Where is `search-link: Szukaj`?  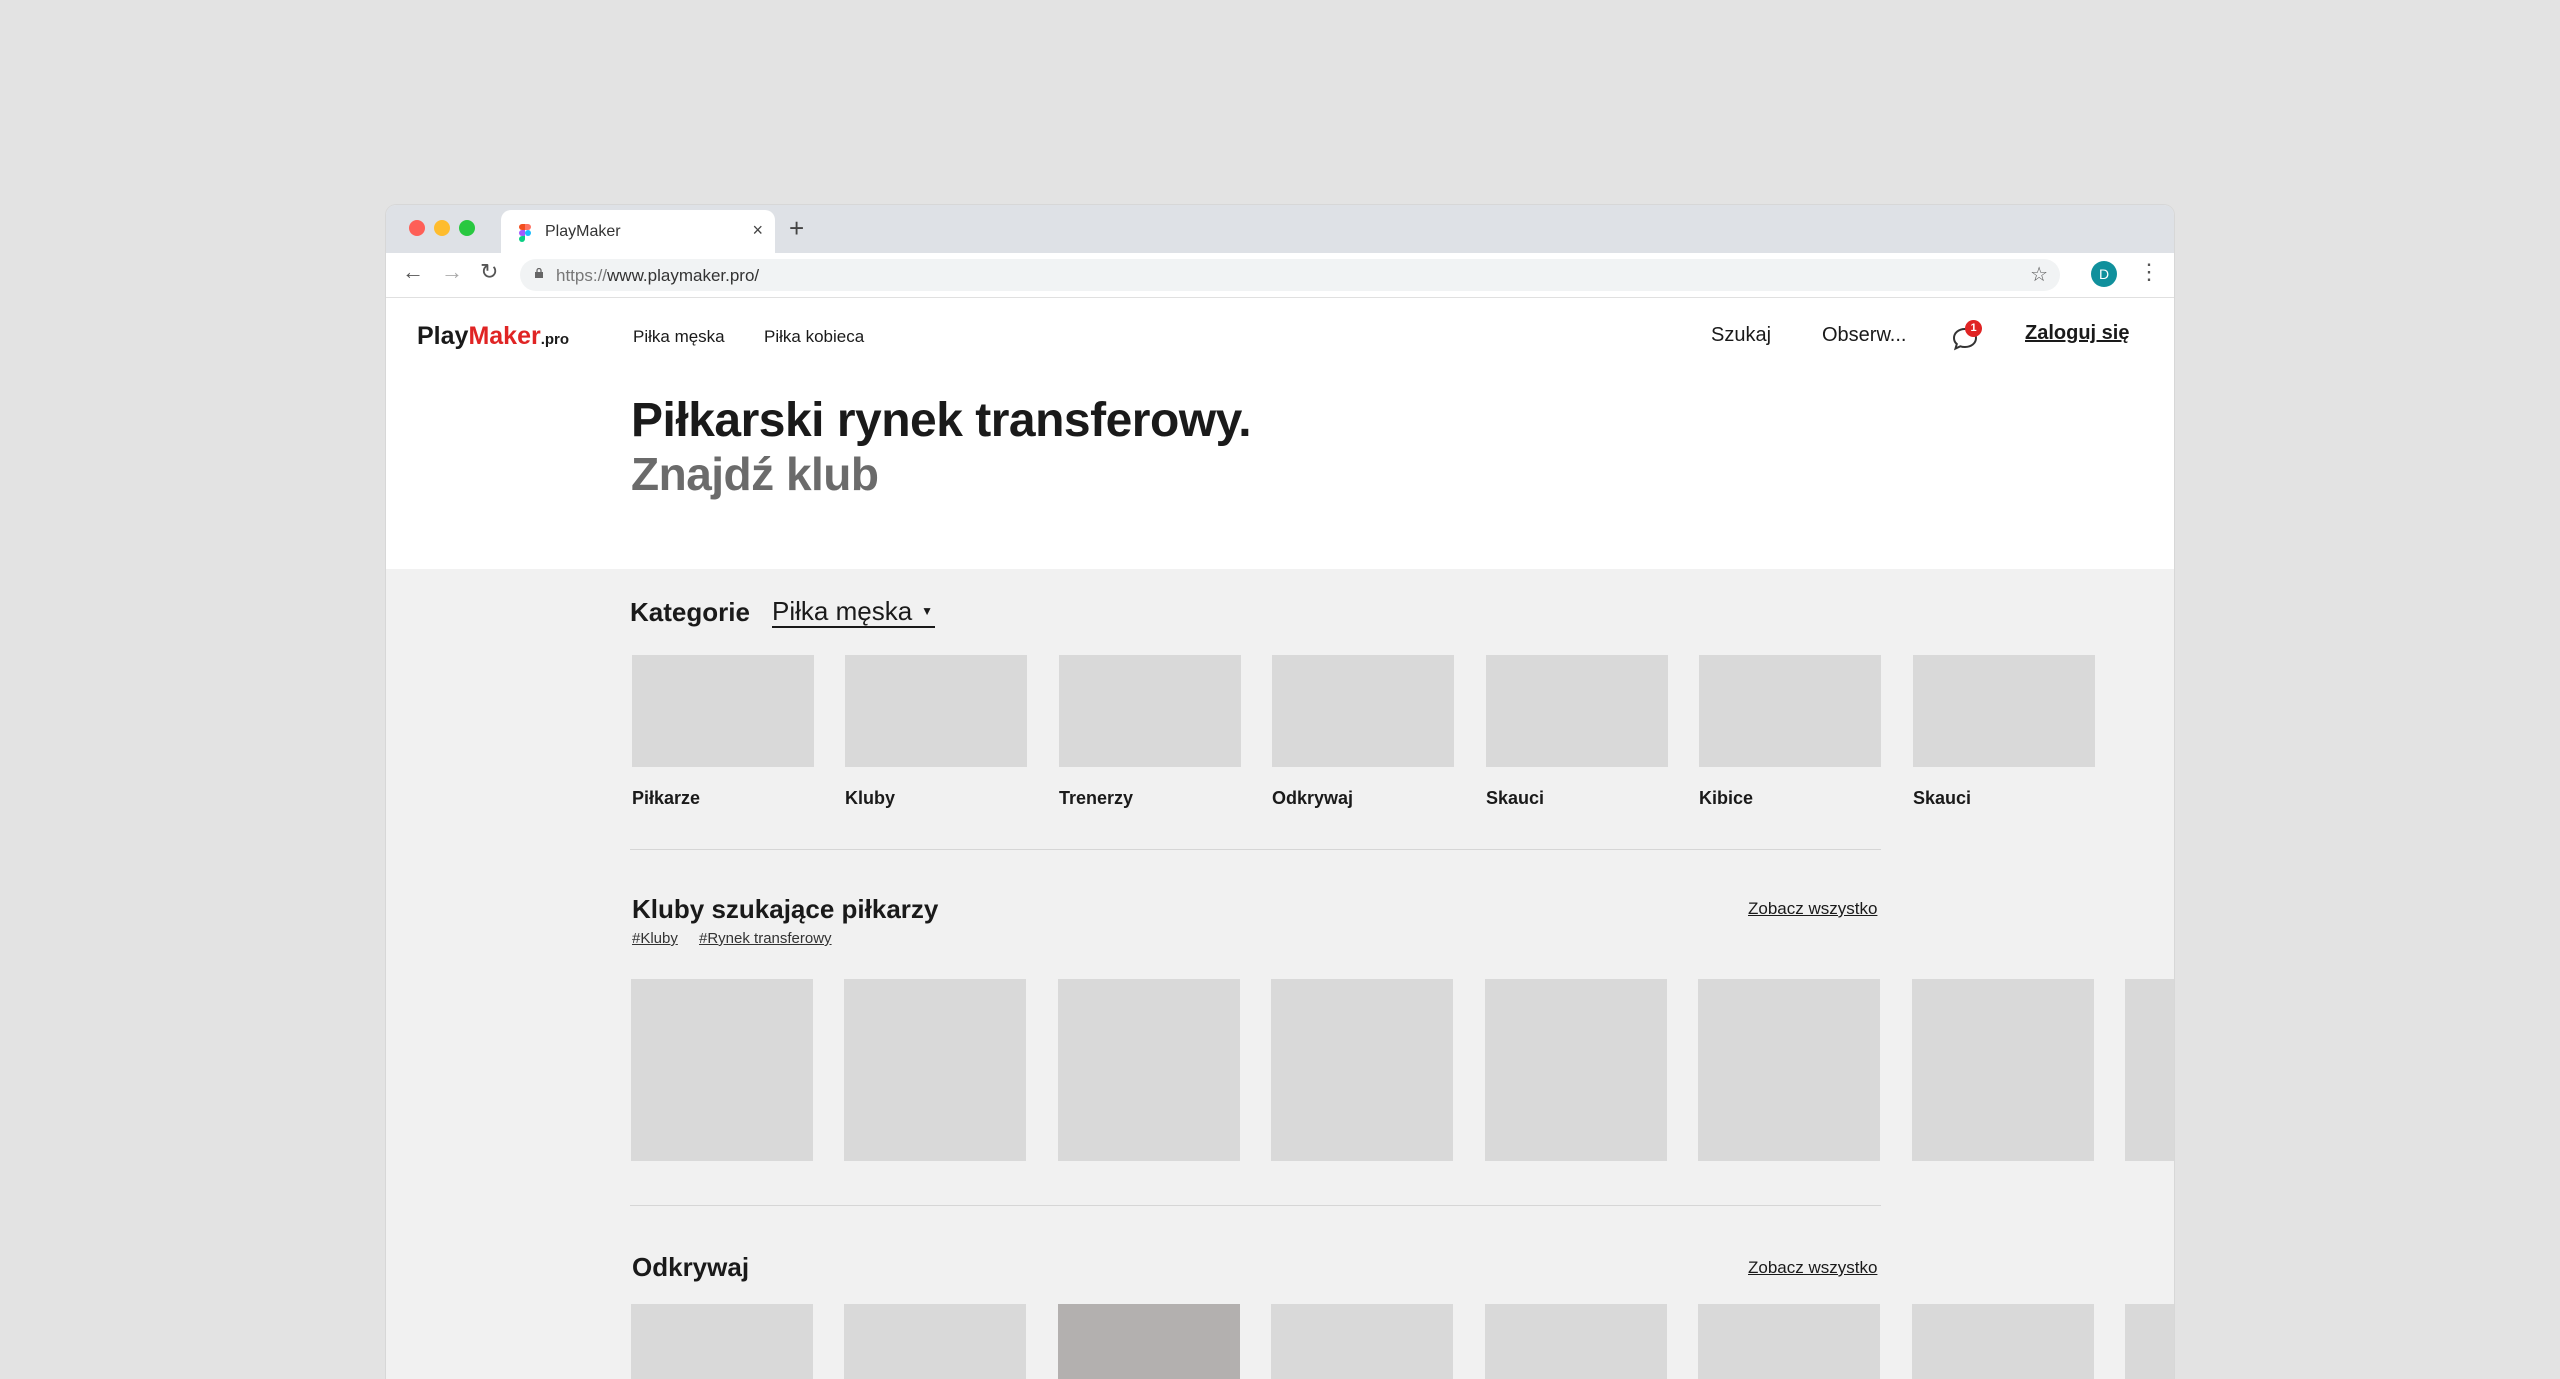 search-link: Szukaj is located at coordinates (1741, 335).